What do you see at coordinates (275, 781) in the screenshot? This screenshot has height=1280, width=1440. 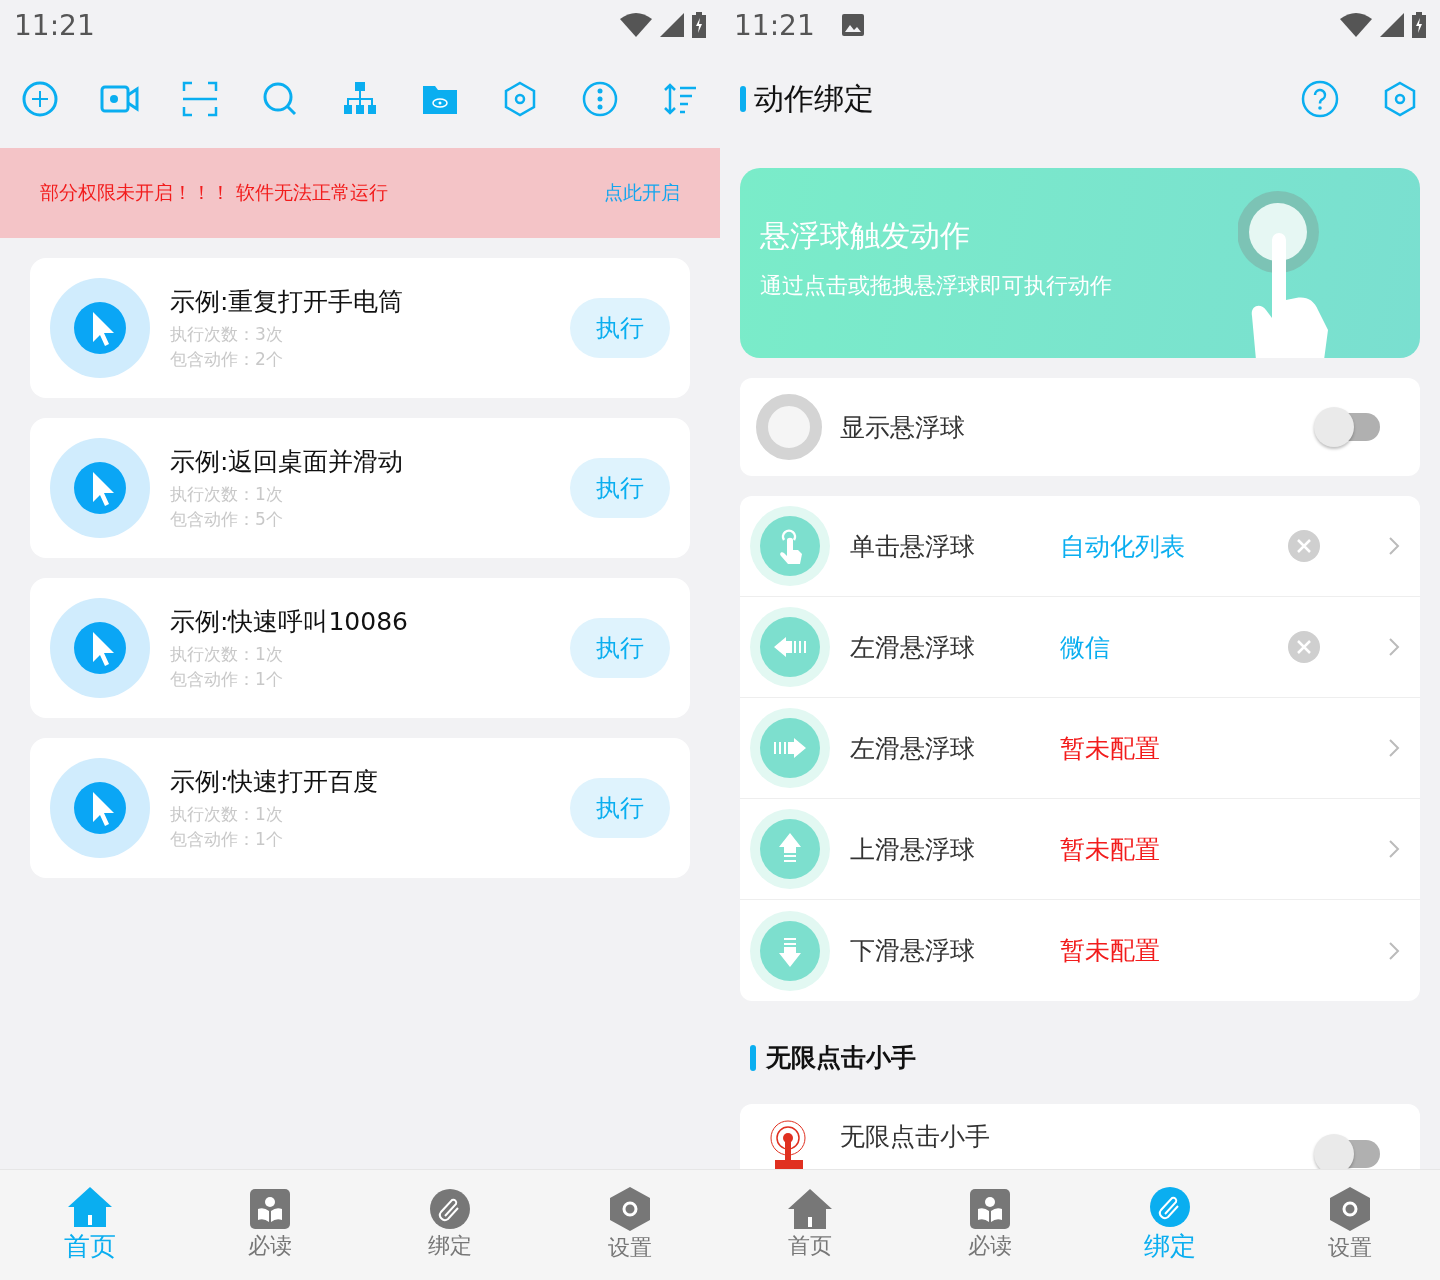 I see `task-title: 示例:快速打开百度` at bounding box center [275, 781].